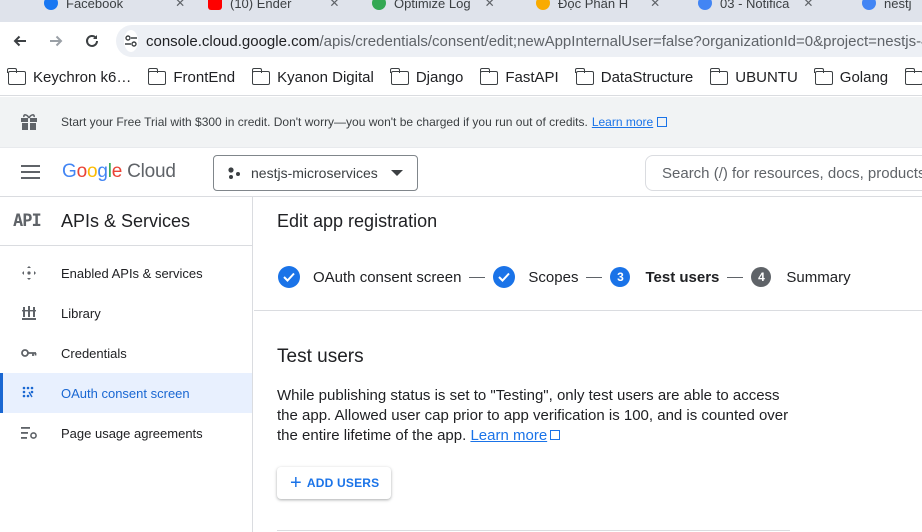 The image size is (922, 532). Describe the element at coordinates (532, 77) in the screenshot. I see `bookmark-label: FastAPI` at that location.